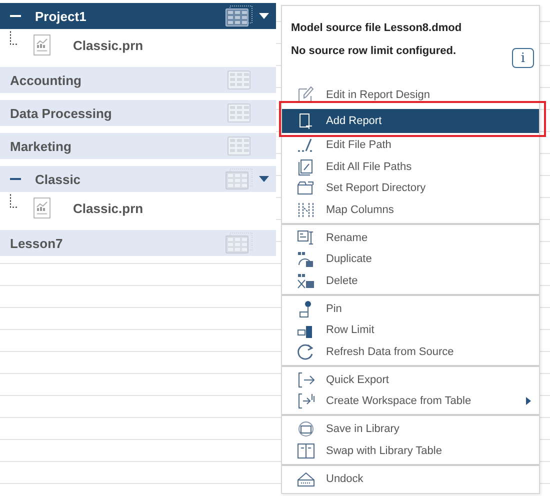  I want to click on info-button: i, so click(523, 58).